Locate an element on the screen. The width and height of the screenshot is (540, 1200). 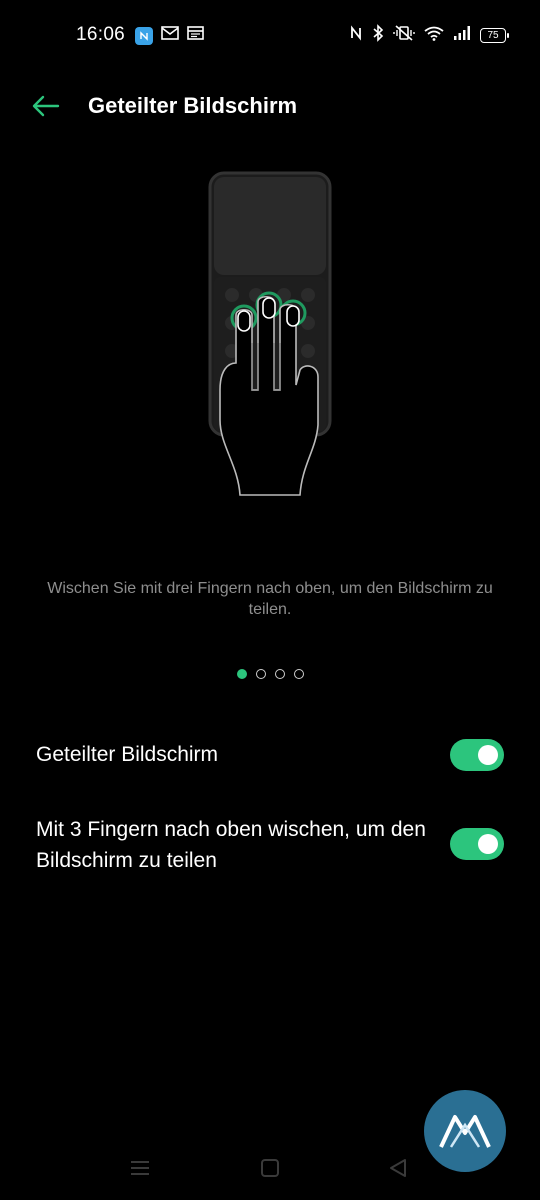
status-bar: 16:06 75 is located at coordinates (270, 35).